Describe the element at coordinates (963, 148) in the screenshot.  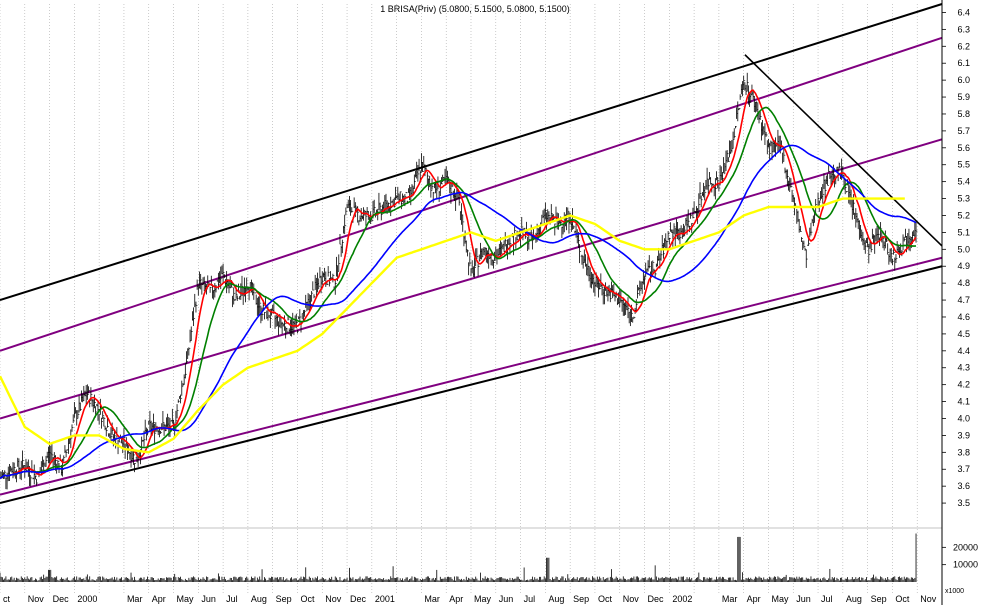
I see `y-tick-label: 5.6` at that location.